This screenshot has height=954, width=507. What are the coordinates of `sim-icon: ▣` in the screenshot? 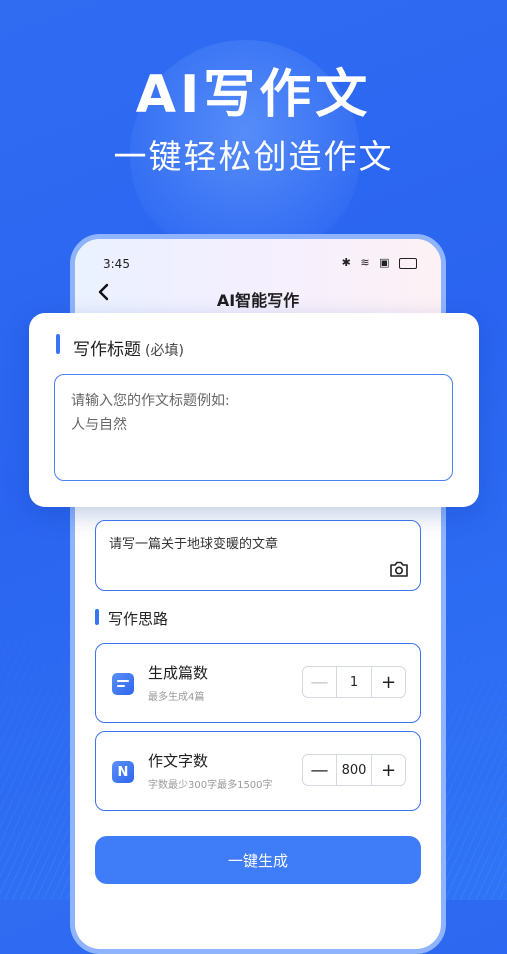 It's located at (386, 262).